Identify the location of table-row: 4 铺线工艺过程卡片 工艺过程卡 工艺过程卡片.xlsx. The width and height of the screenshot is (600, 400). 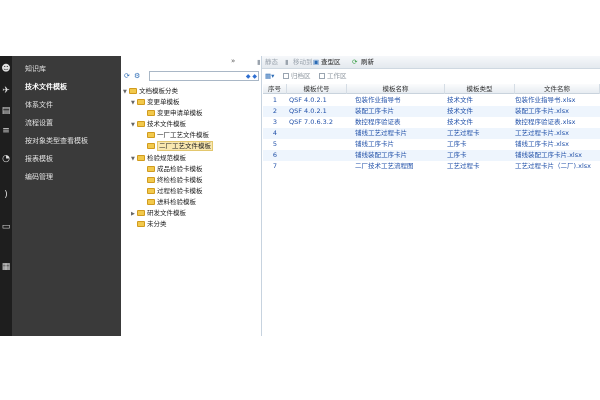
(431, 133).